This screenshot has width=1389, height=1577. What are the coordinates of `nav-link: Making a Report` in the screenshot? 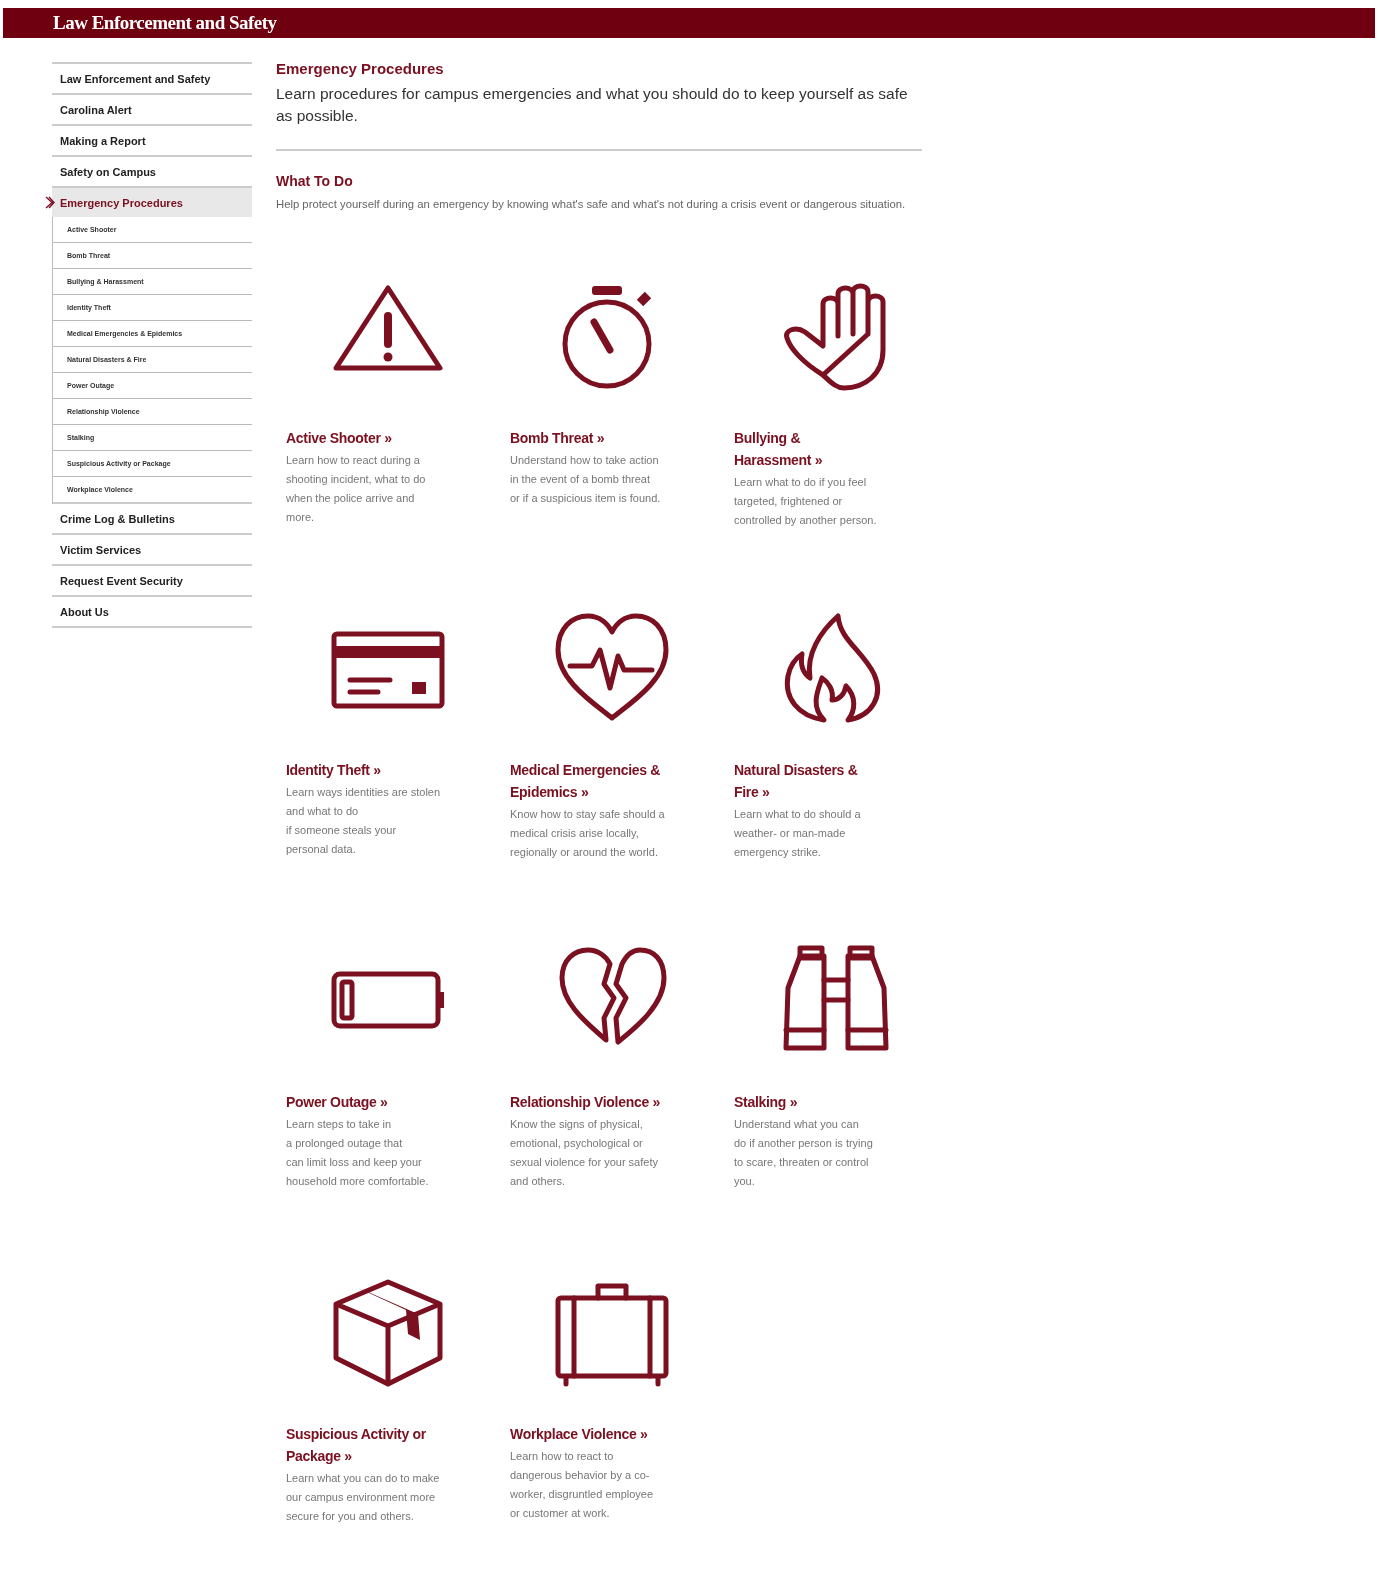 It's located at (152, 140).